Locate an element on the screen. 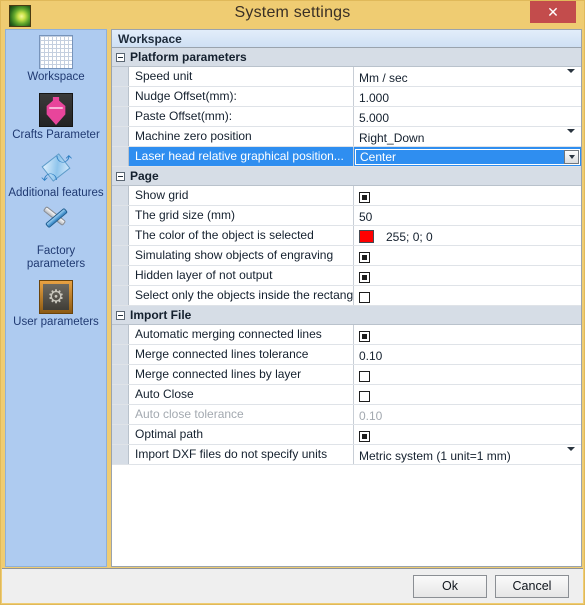 The width and height of the screenshot is (585, 605). table-row-disabled: Auto close tolerance 0.10 is located at coordinates (346, 415).